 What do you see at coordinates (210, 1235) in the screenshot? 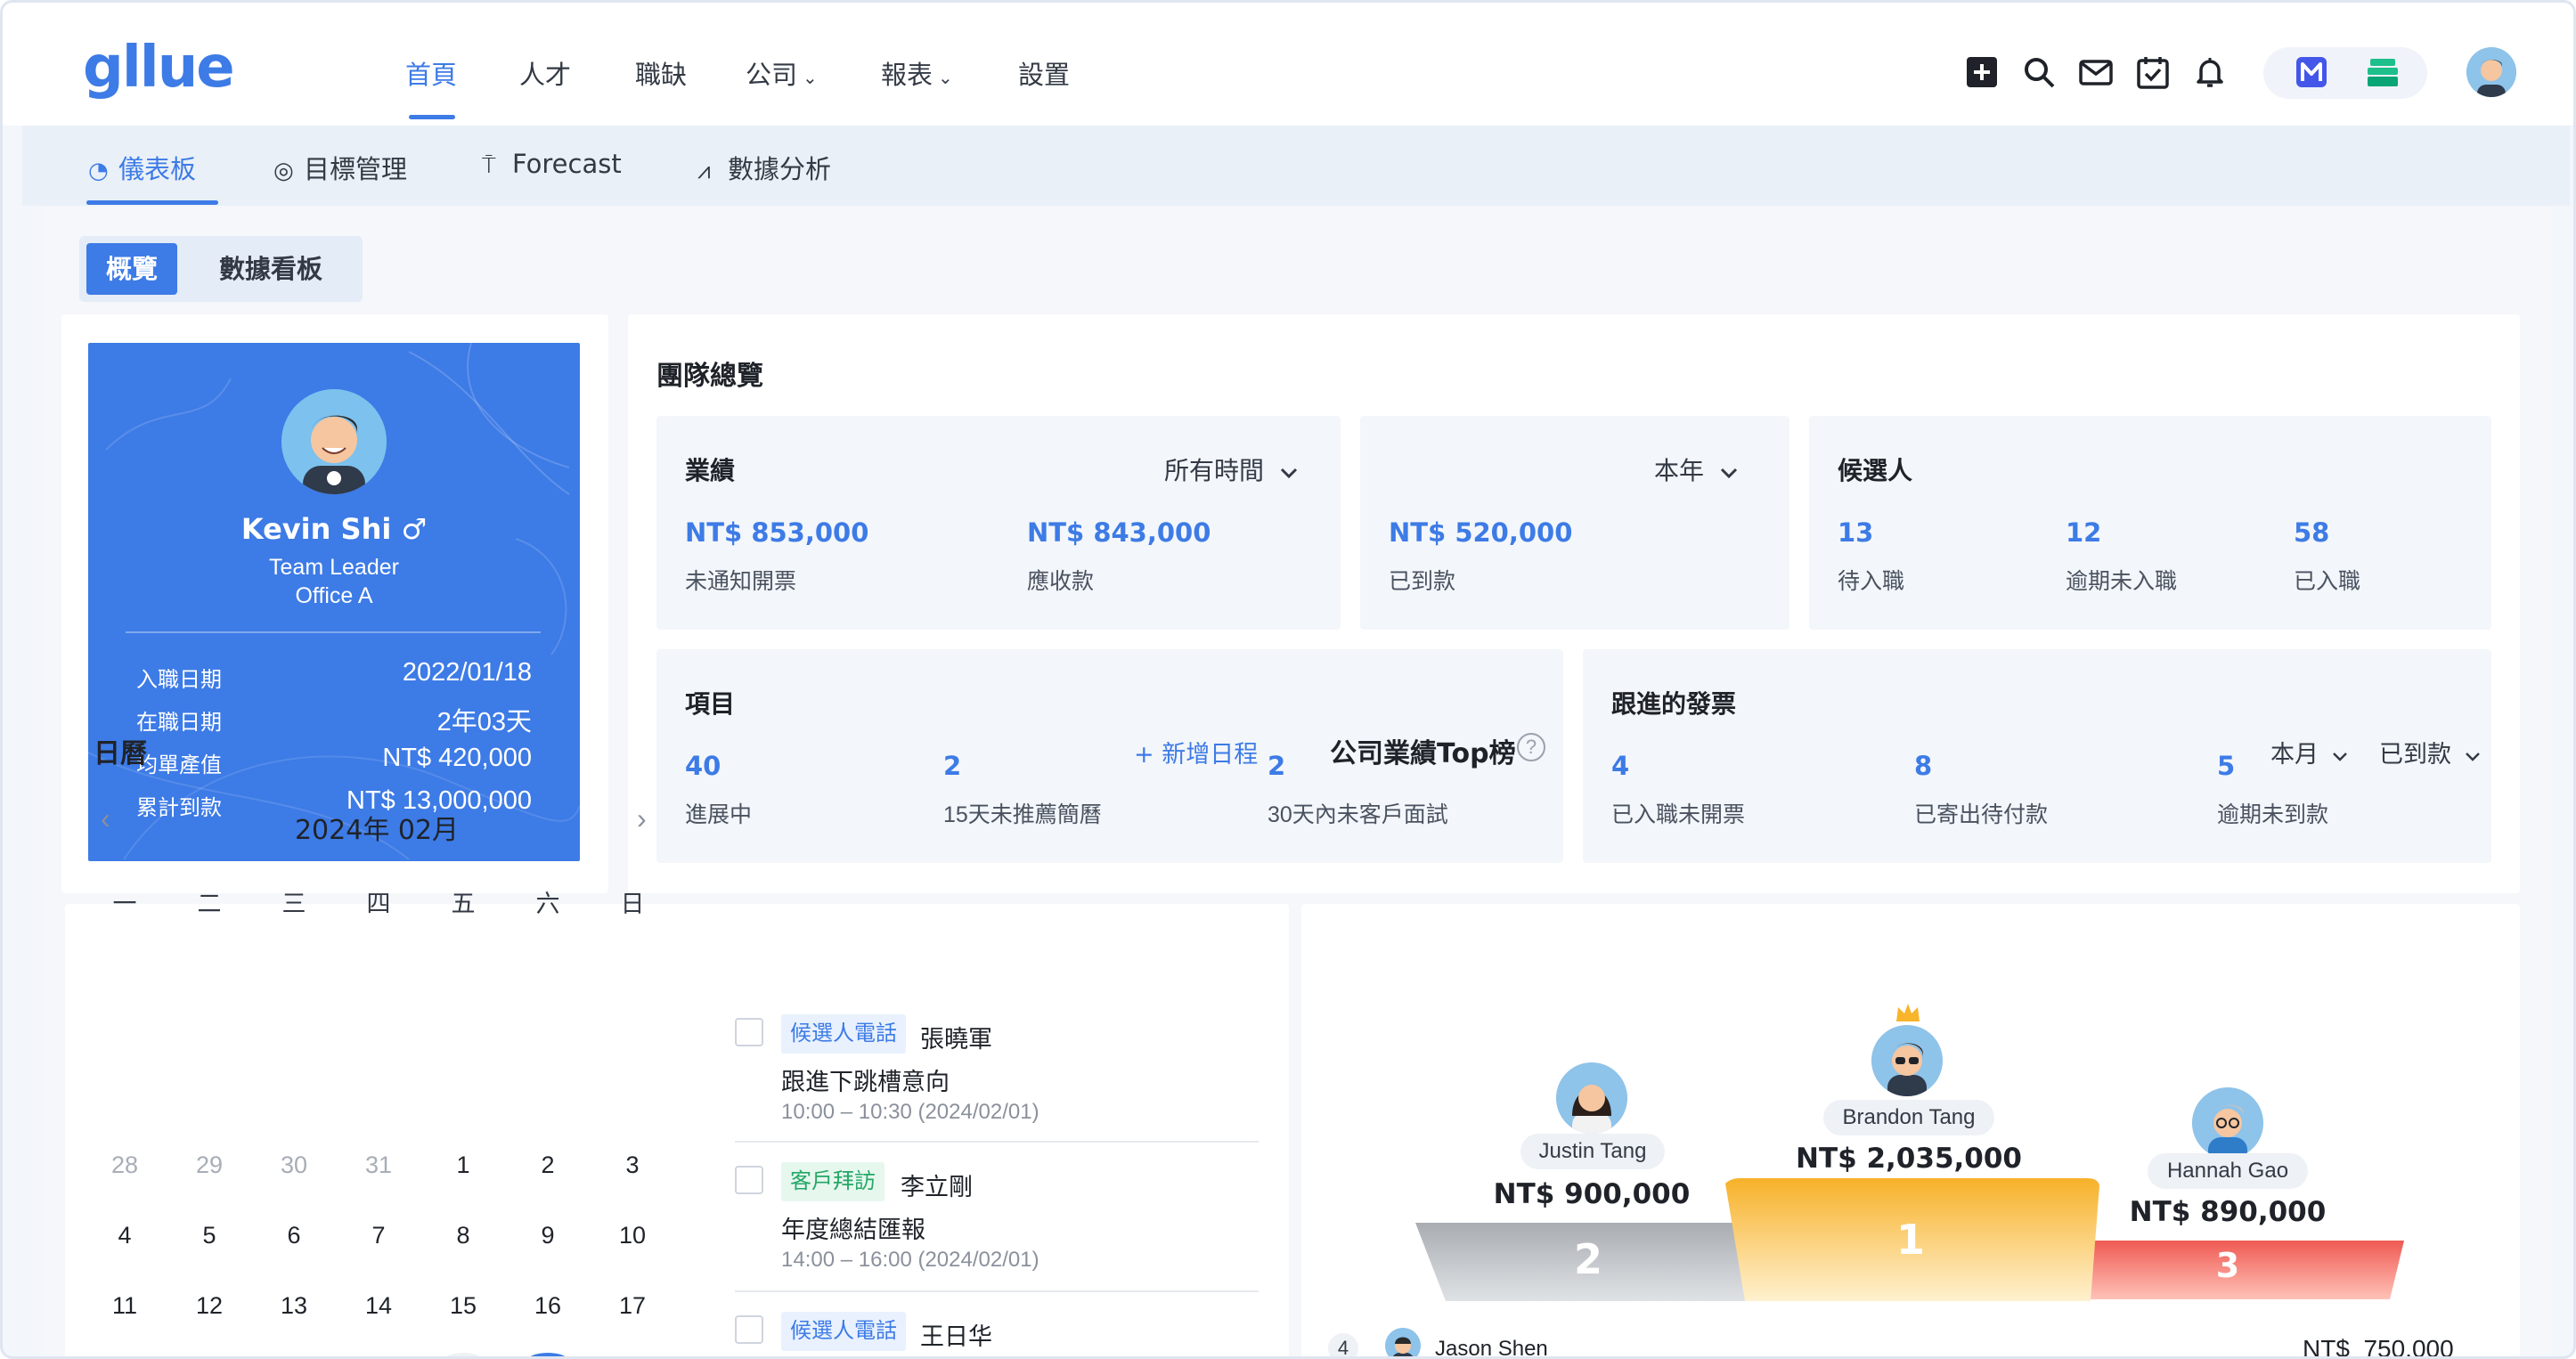
I see `calendar-day: 5` at bounding box center [210, 1235].